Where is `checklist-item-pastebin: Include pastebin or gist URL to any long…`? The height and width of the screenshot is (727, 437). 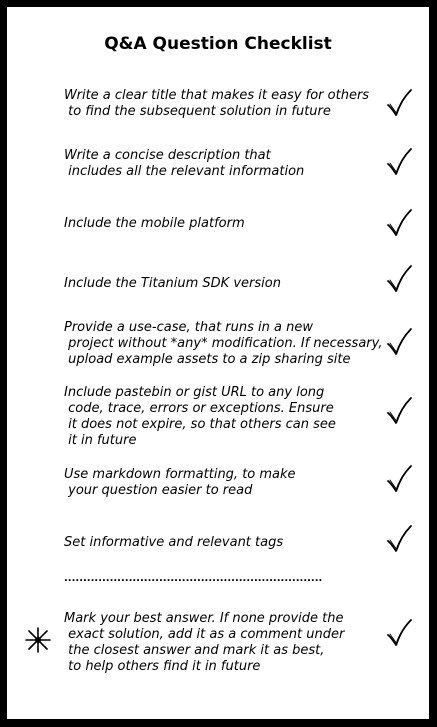
checklist-item-pastebin: Include pastebin or gist URL to any long… is located at coordinates (200, 416).